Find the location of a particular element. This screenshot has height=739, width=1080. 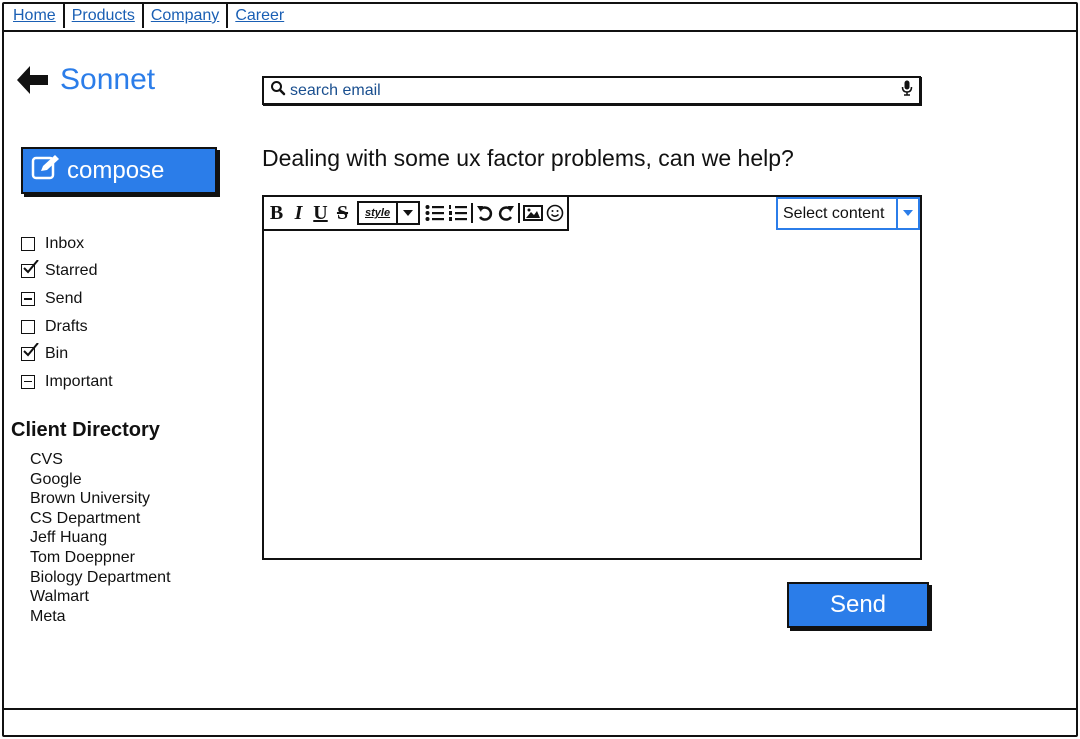

content-select-dropdown: Select content is located at coordinates (848, 213).